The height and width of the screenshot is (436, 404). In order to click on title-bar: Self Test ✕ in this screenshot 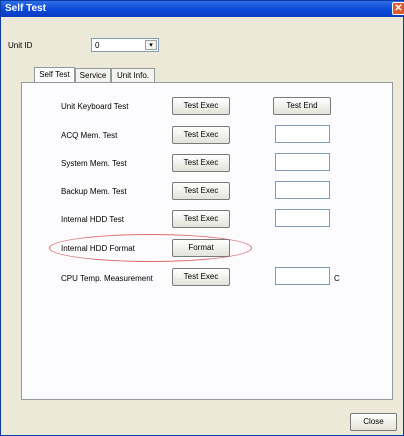, I will do `click(202, 9)`.